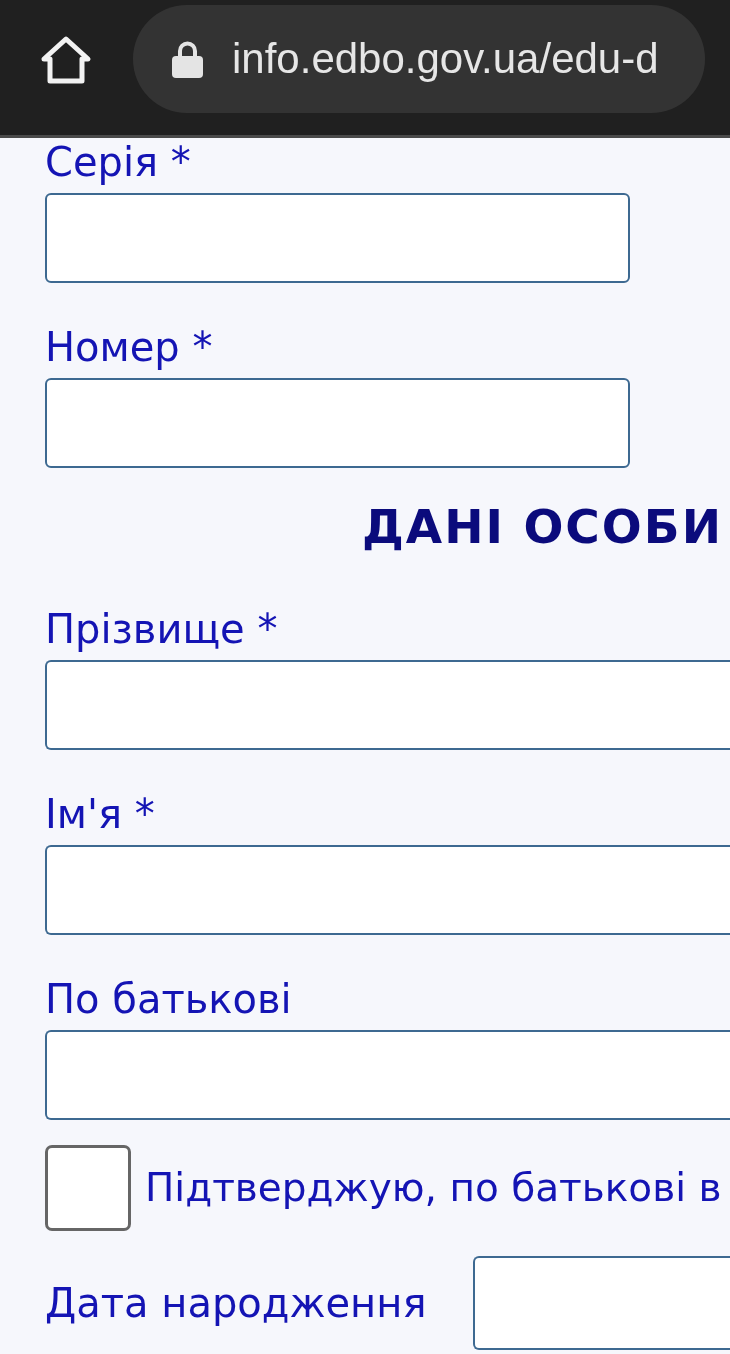 This screenshot has height=1354, width=730. What do you see at coordinates (168, 999) in the screenshot?
I see `field-label: По батькові` at bounding box center [168, 999].